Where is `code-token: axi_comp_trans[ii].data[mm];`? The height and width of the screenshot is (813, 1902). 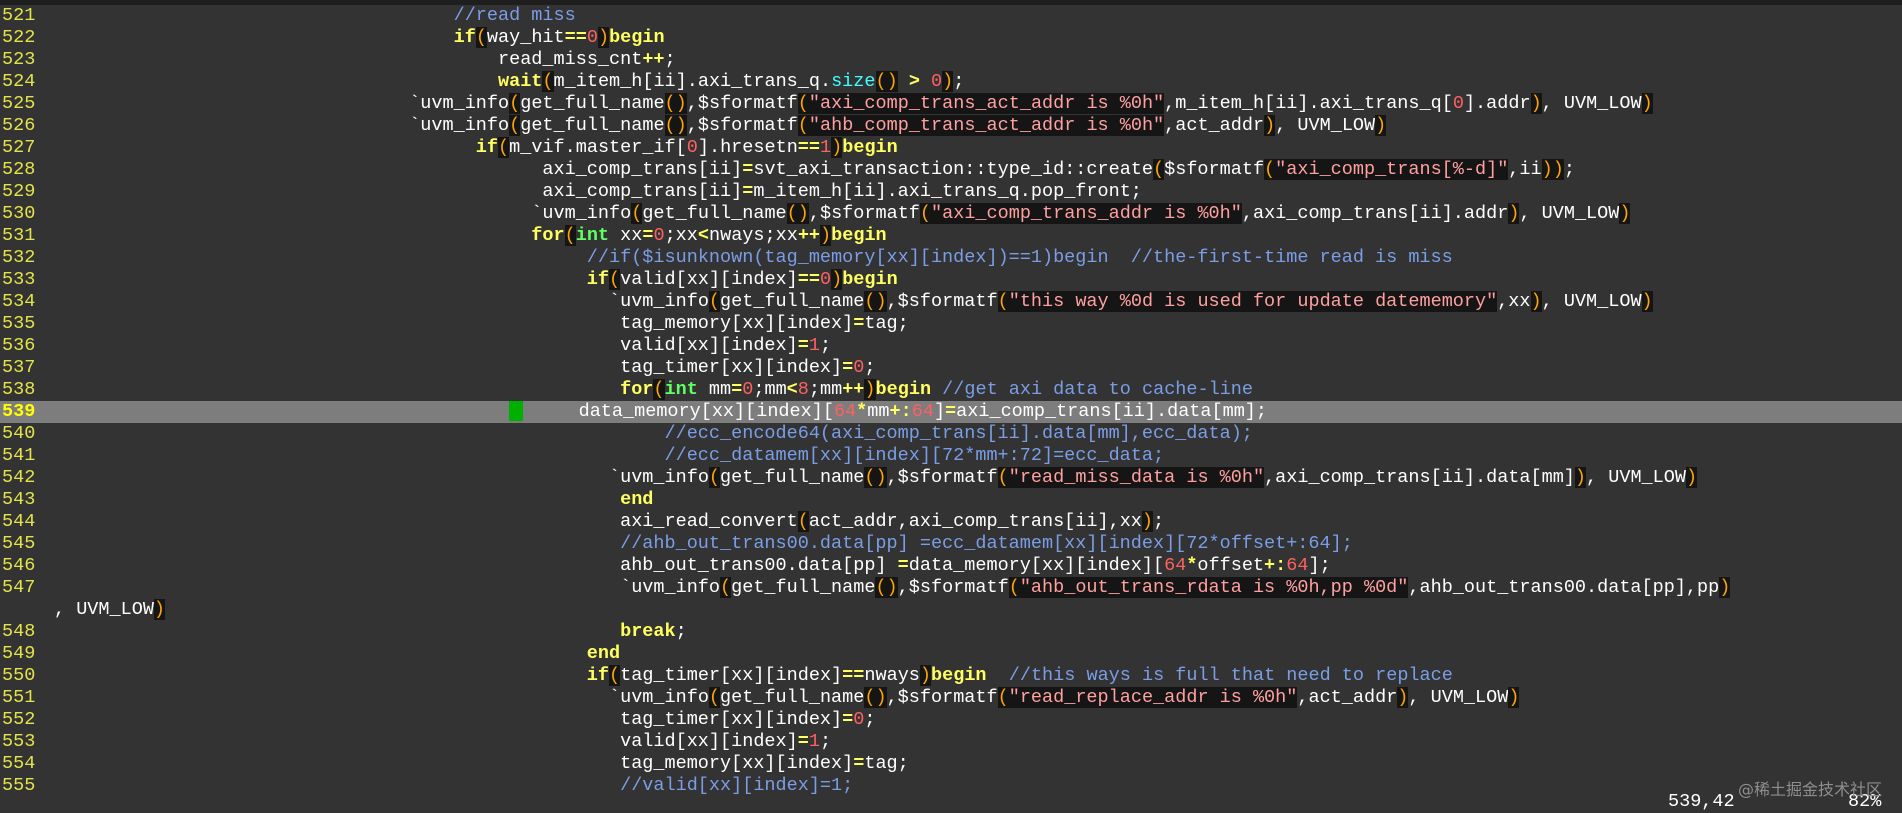
code-token: axi_comp_trans[ii].data[mm]; is located at coordinates (1112, 411).